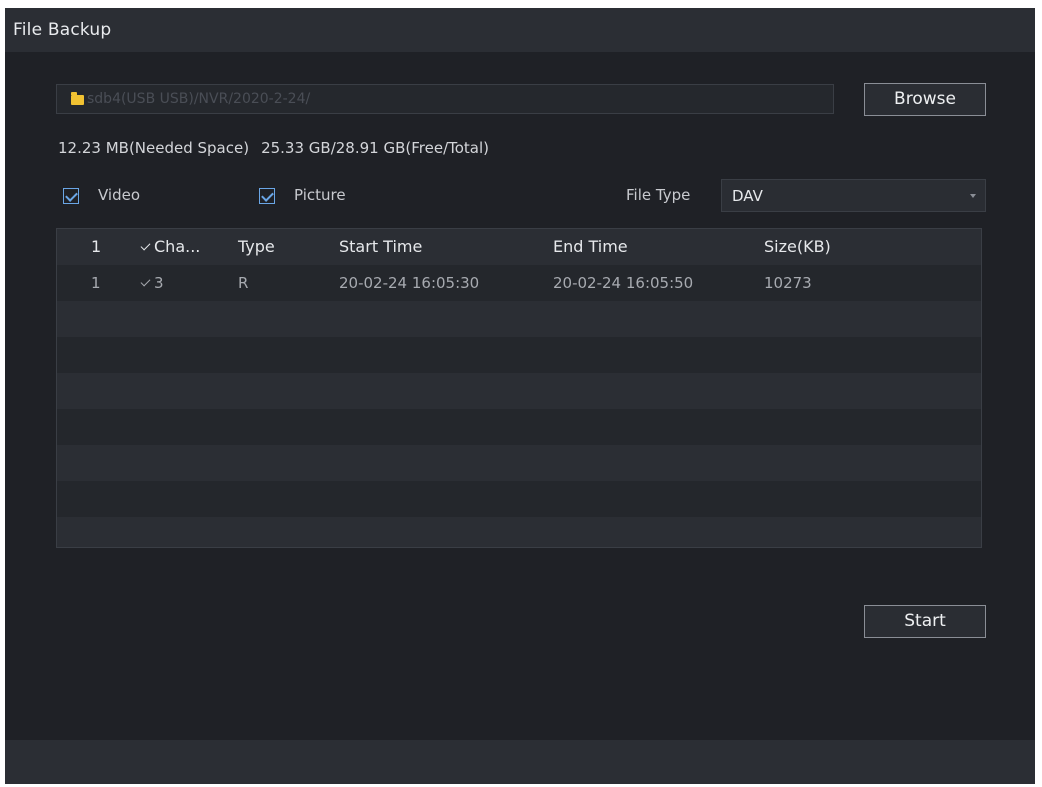  I want to click on header-type: Type, so click(256, 246).